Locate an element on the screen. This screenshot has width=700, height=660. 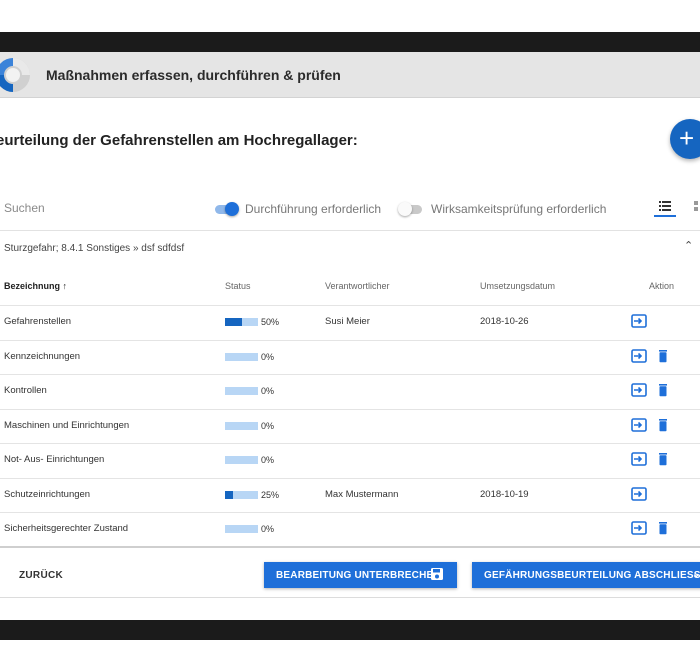
button-label: BEARBEITUNG UNTERBRECHEN is located at coordinates (358, 575).